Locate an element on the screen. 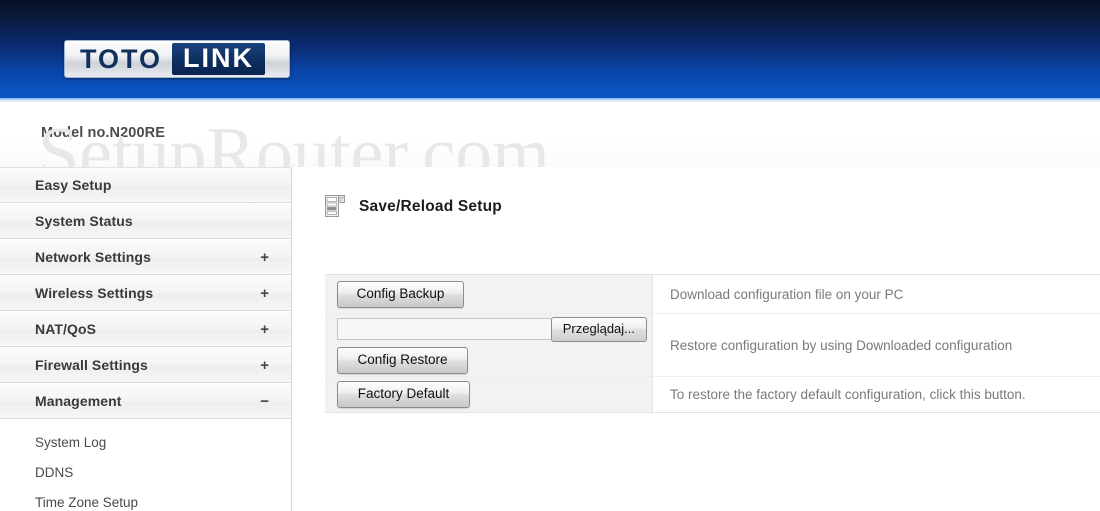 Image resolution: width=1100 pixels, height=511 pixels. sidebar-item-time-zone-setup: Time Zone Setup is located at coordinates (145, 499).